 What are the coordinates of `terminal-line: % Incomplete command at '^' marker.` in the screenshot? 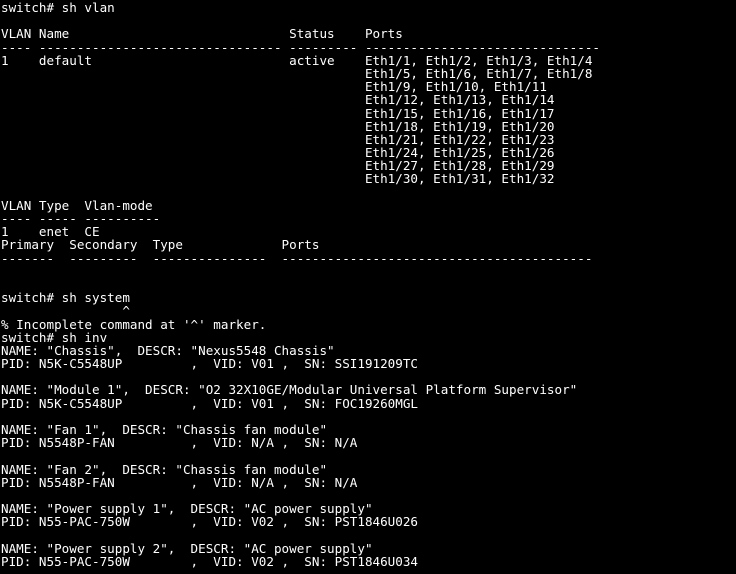 It's located at (134, 324).